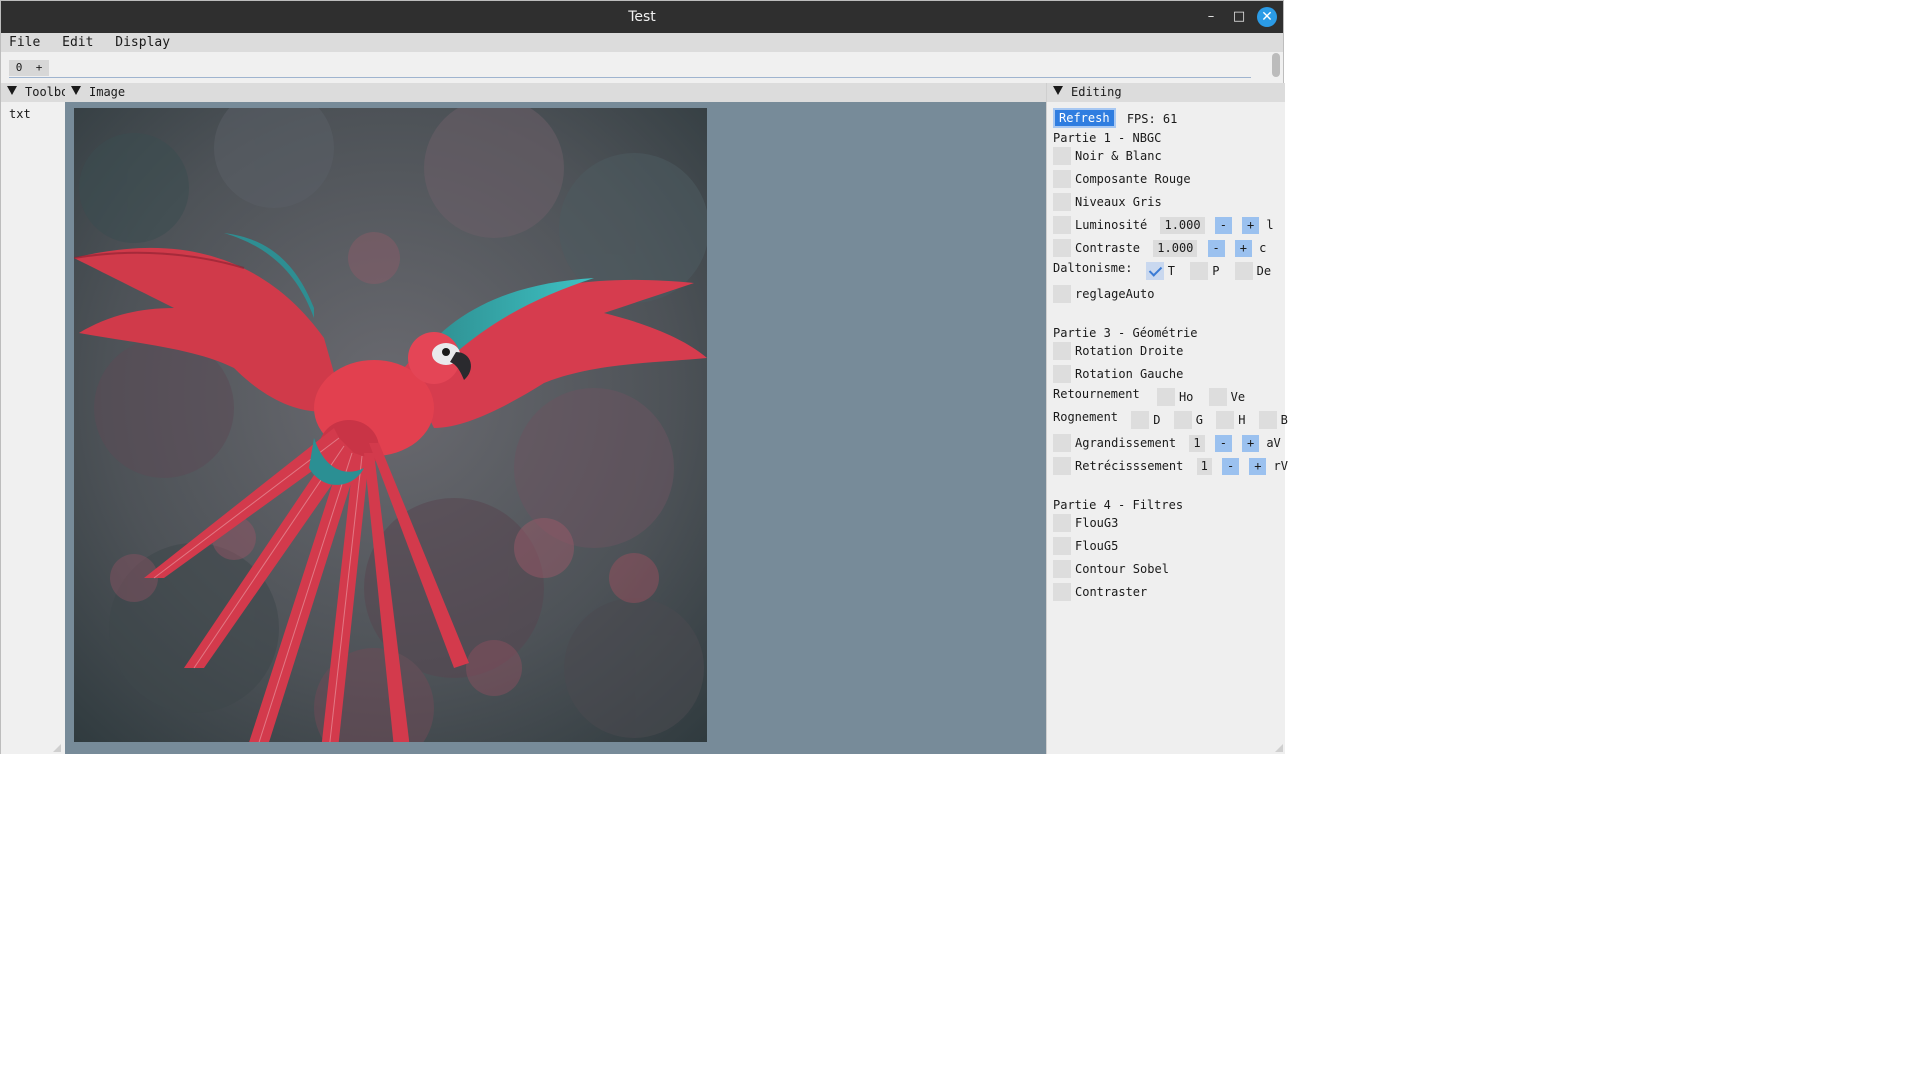 The image size is (1920, 1080). What do you see at coordinates (1284, 420) in the screenshot?
I see `rognement-b-label: B` at bounding box center [1284, 420].